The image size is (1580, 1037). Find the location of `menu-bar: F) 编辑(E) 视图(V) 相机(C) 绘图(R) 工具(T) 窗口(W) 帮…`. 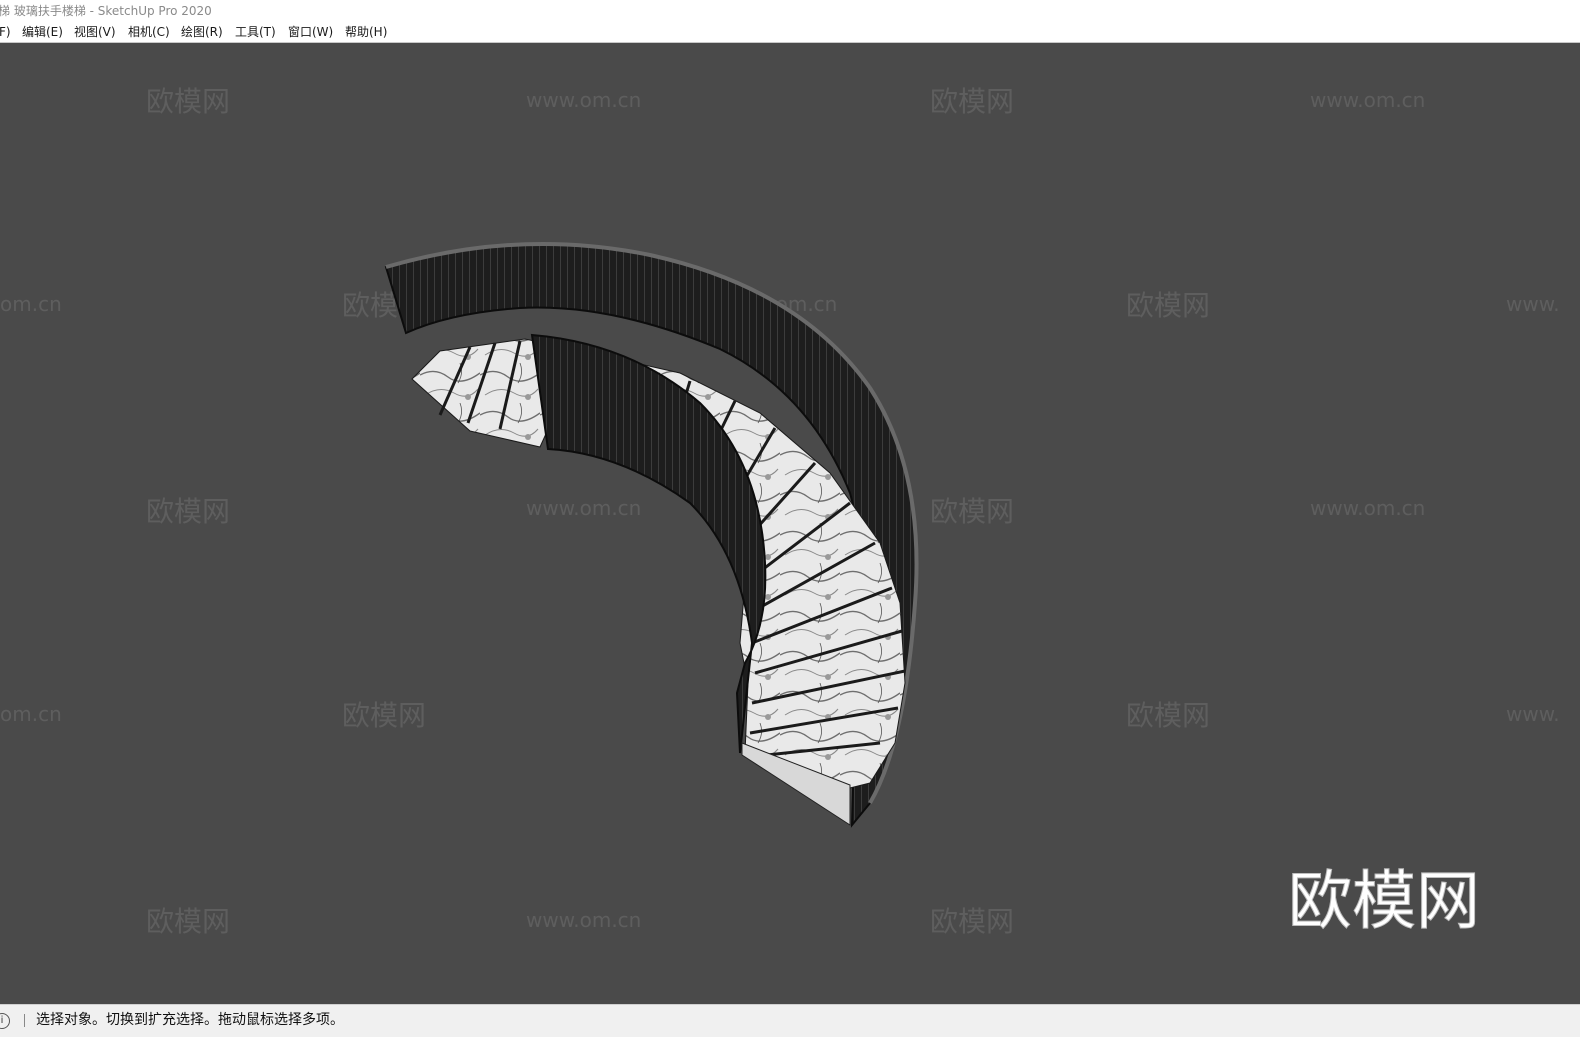

menu-bar: F) 编辑(E) 视图(V) 相机(C) 绘图(R) 工具(T) 窗口(W) 帮… is located at coordinates (790, 32).